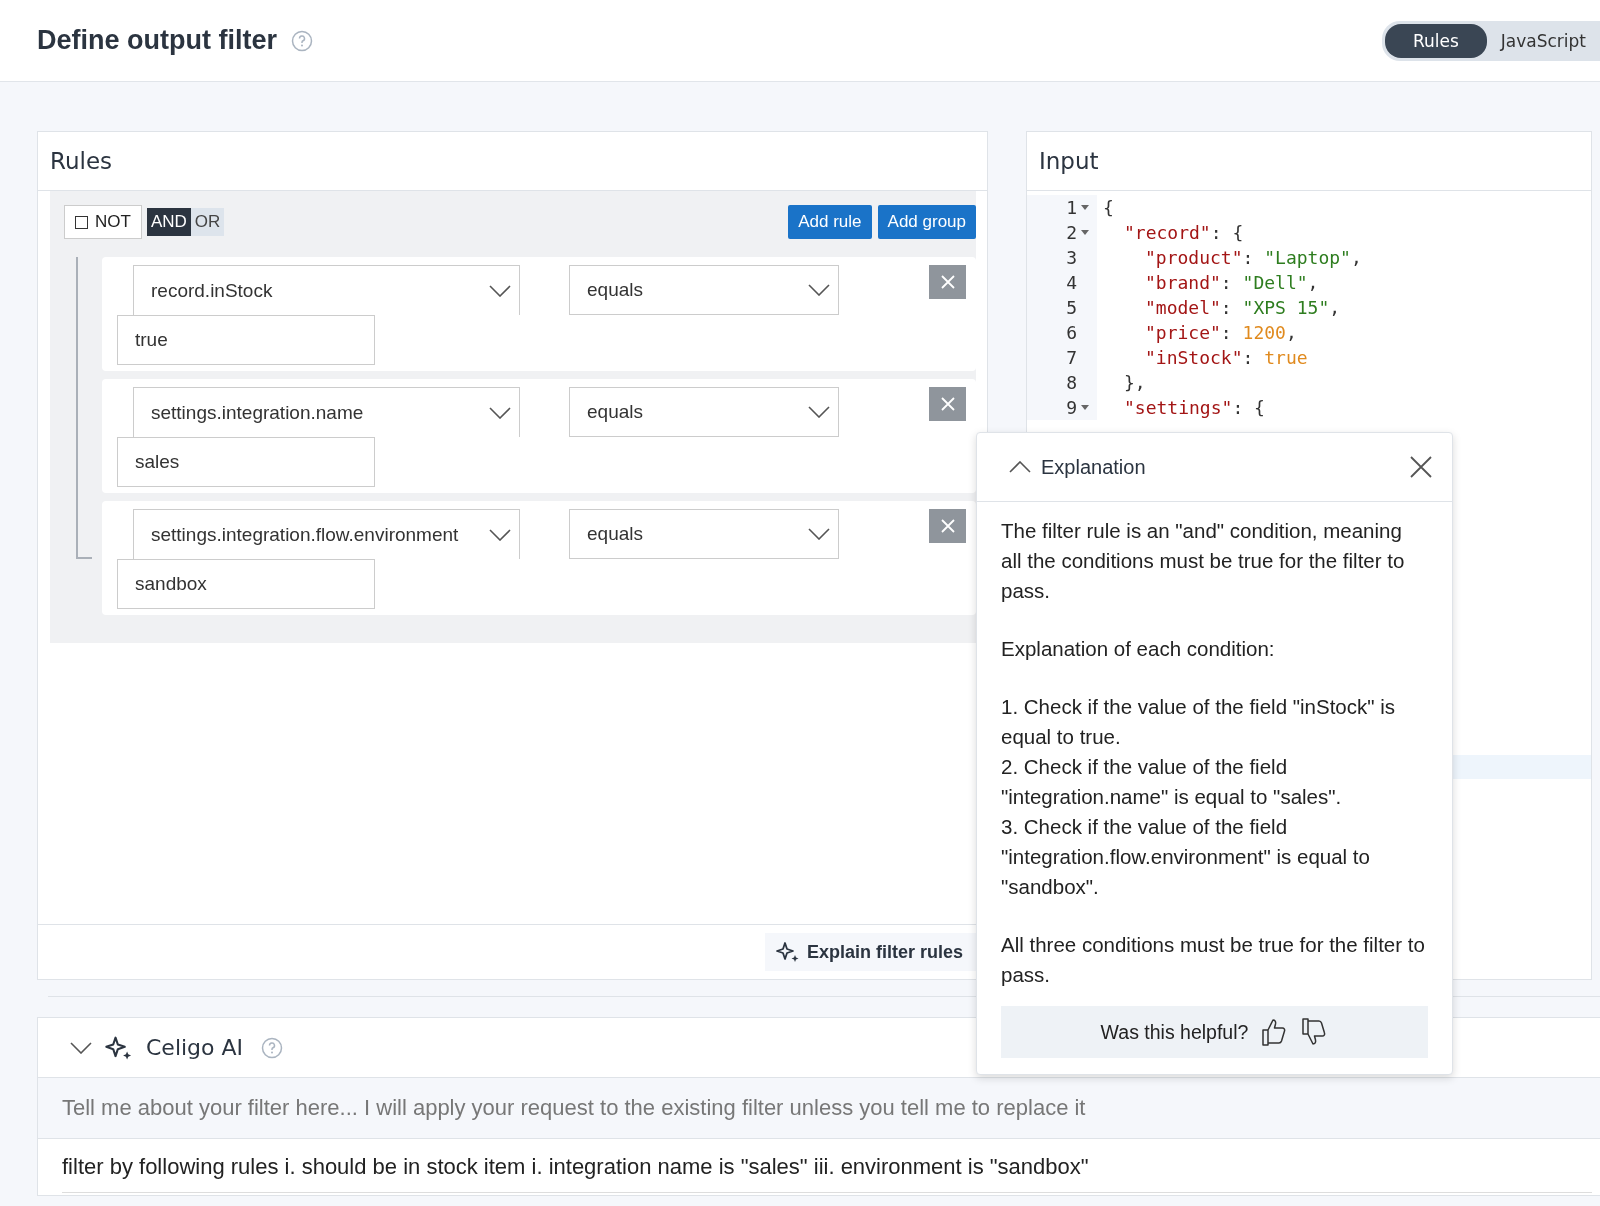 The image size is (1600, 1206). Describe the element at coordinates (1174, 1032) in the screenshot. I see `feedback-question: Was this helpful?` at that location.